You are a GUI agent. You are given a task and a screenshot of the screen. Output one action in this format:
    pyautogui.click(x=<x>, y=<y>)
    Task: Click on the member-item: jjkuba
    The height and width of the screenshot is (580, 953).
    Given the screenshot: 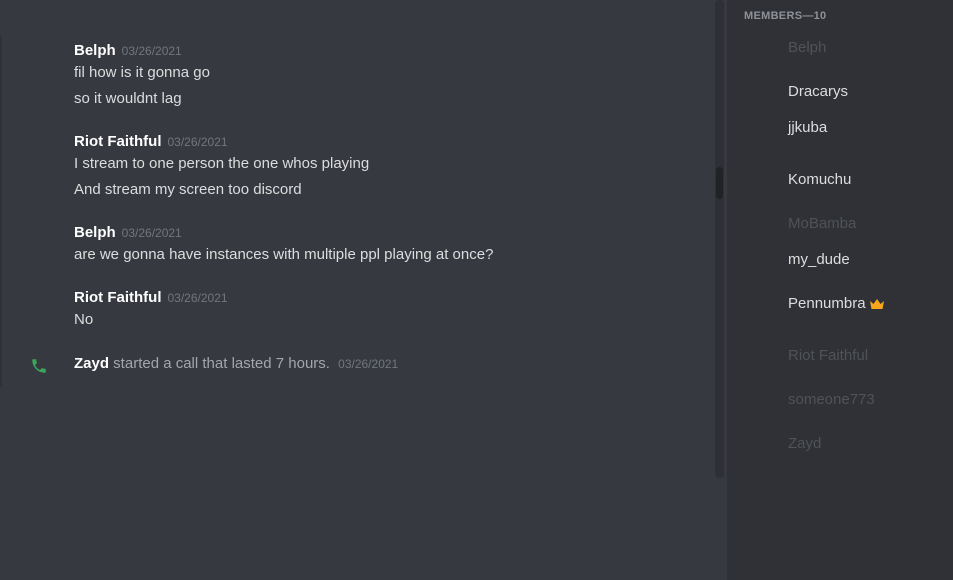 What is the action you would take?
    pyautogui.click(x=807, y=127)
    